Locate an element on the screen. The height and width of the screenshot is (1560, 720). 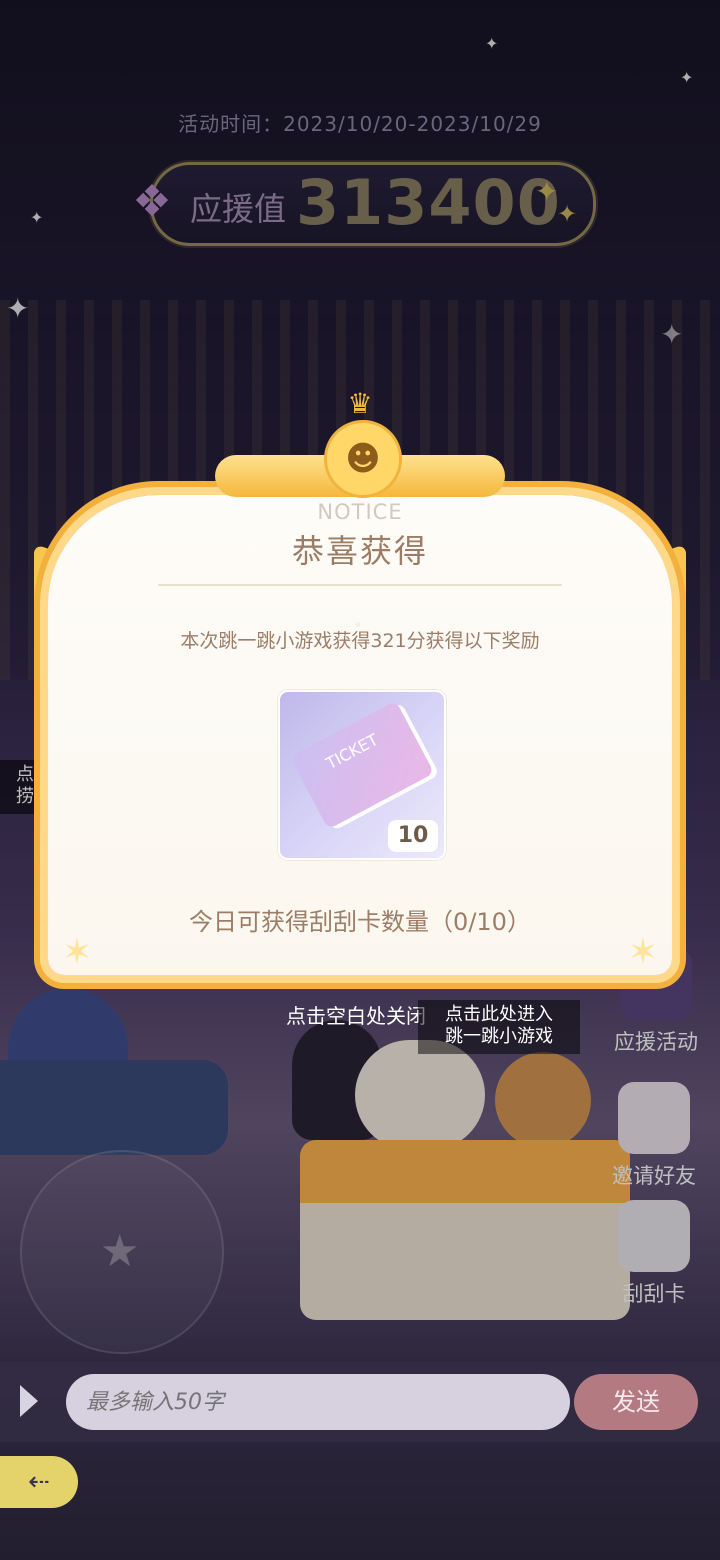
crown-icon: ♛ is located at coordinates (360, 403).